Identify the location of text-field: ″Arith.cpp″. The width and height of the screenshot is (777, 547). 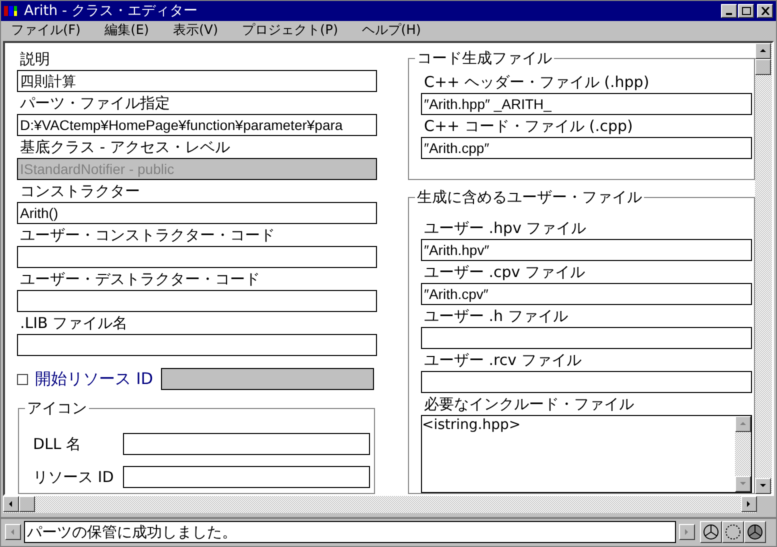
(586, 148).